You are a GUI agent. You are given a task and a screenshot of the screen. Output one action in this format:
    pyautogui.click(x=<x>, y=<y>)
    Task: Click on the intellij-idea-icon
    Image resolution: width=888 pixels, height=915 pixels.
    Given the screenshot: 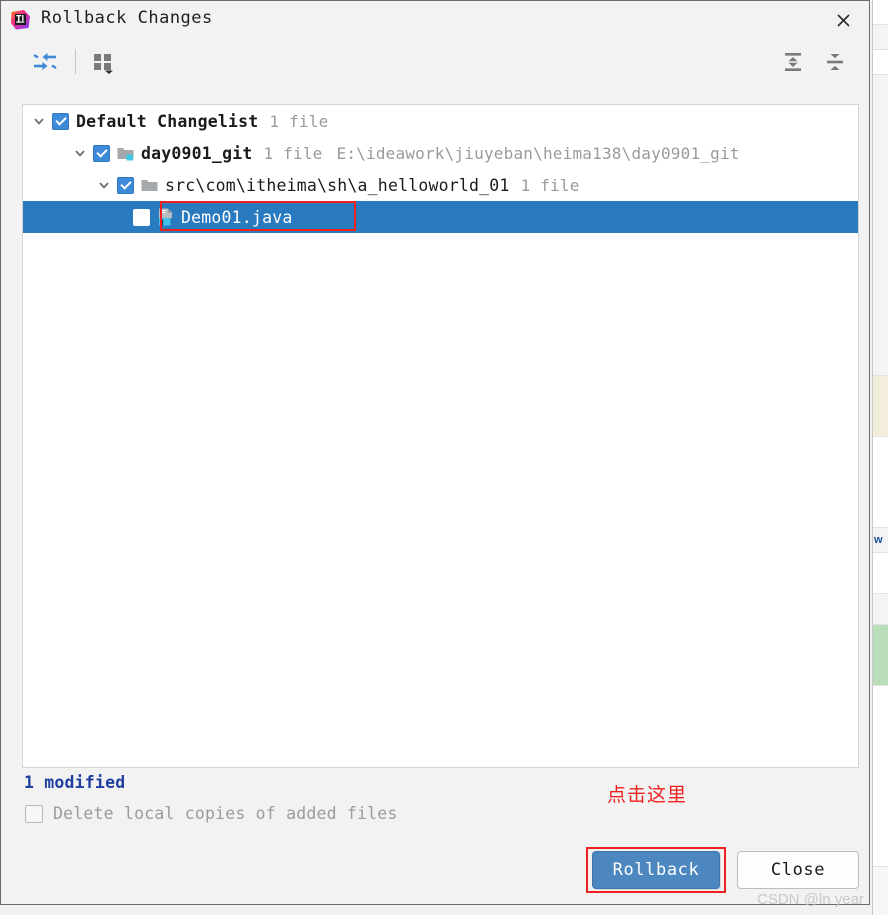 What is the action you would take?
    pyautogui.click(x=20, y=19)
    